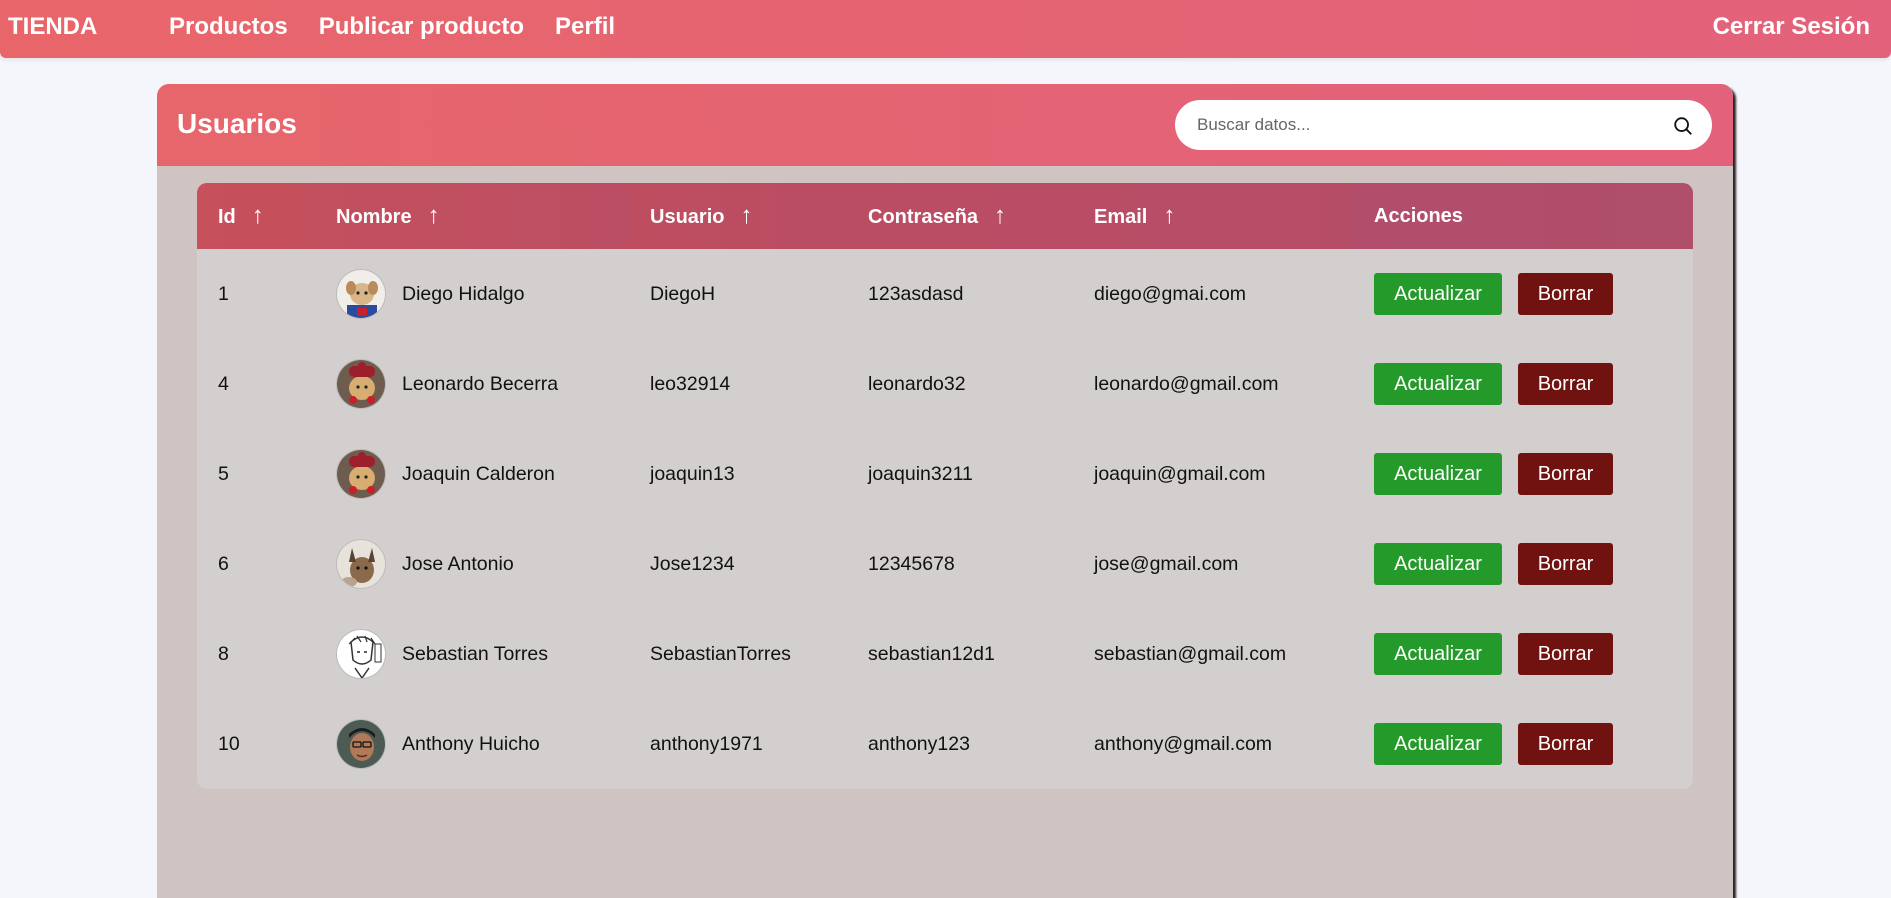 This screenshot has width=1891, height=898. I want to click on cell-usuario: DiegoH, so click(683, 293).